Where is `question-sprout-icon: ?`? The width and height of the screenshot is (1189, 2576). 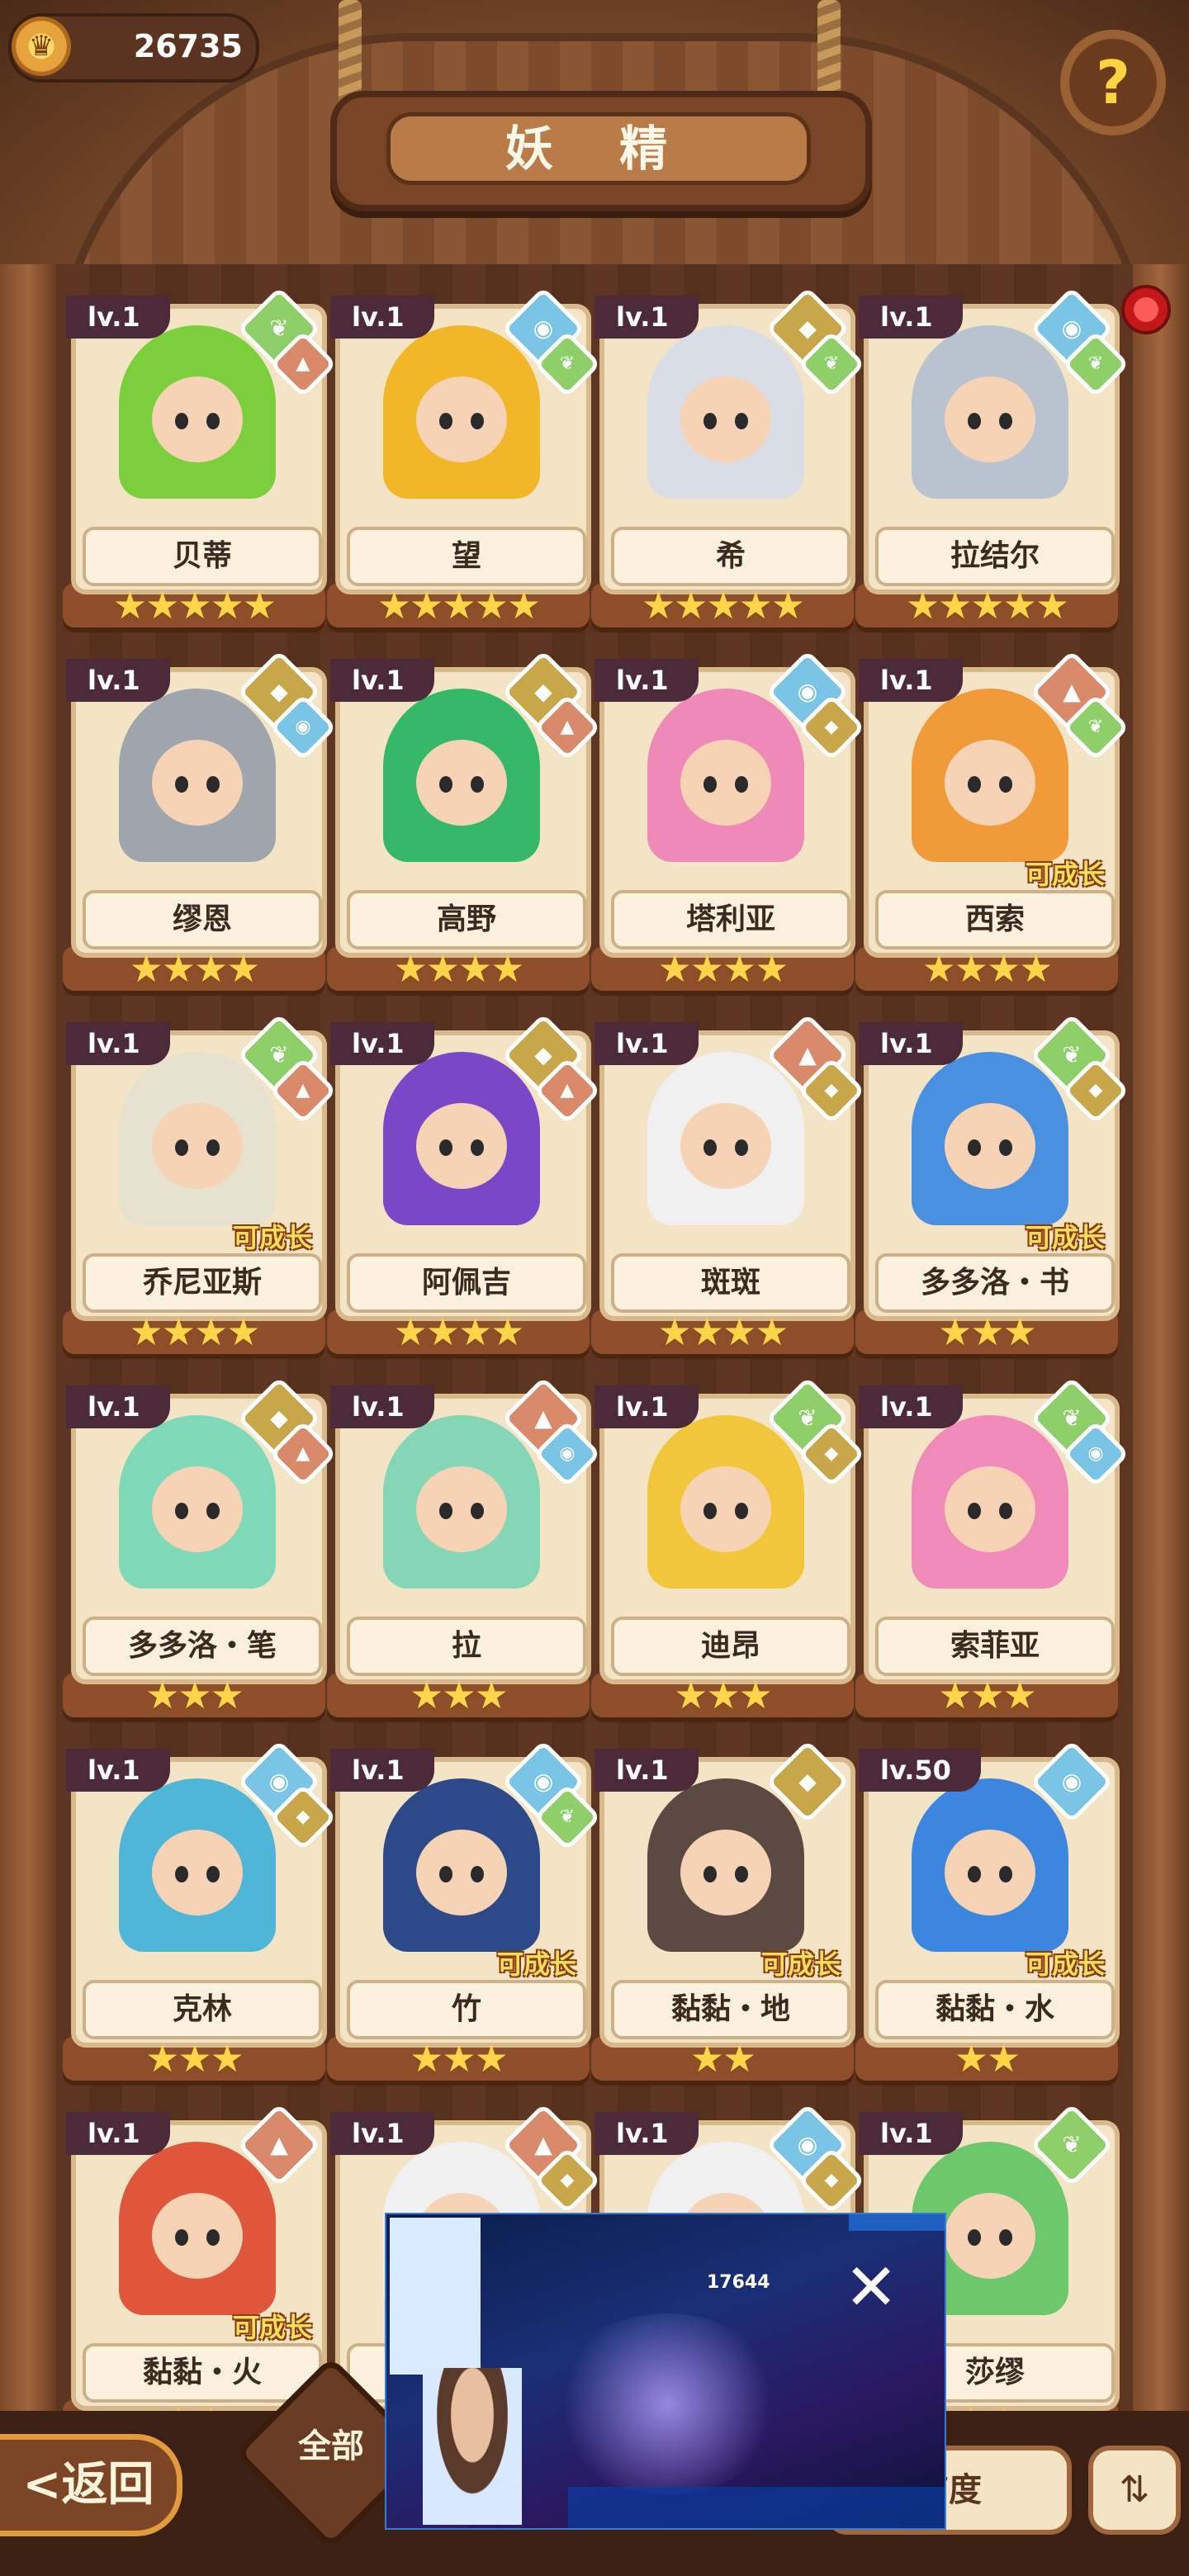 question-sprout-icon: ? is located at coordinates (1113, 82).